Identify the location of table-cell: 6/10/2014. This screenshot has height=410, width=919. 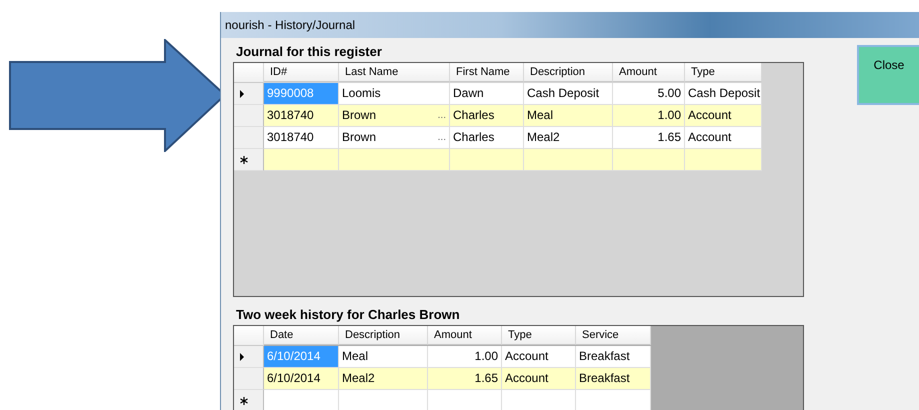
(301, 379).